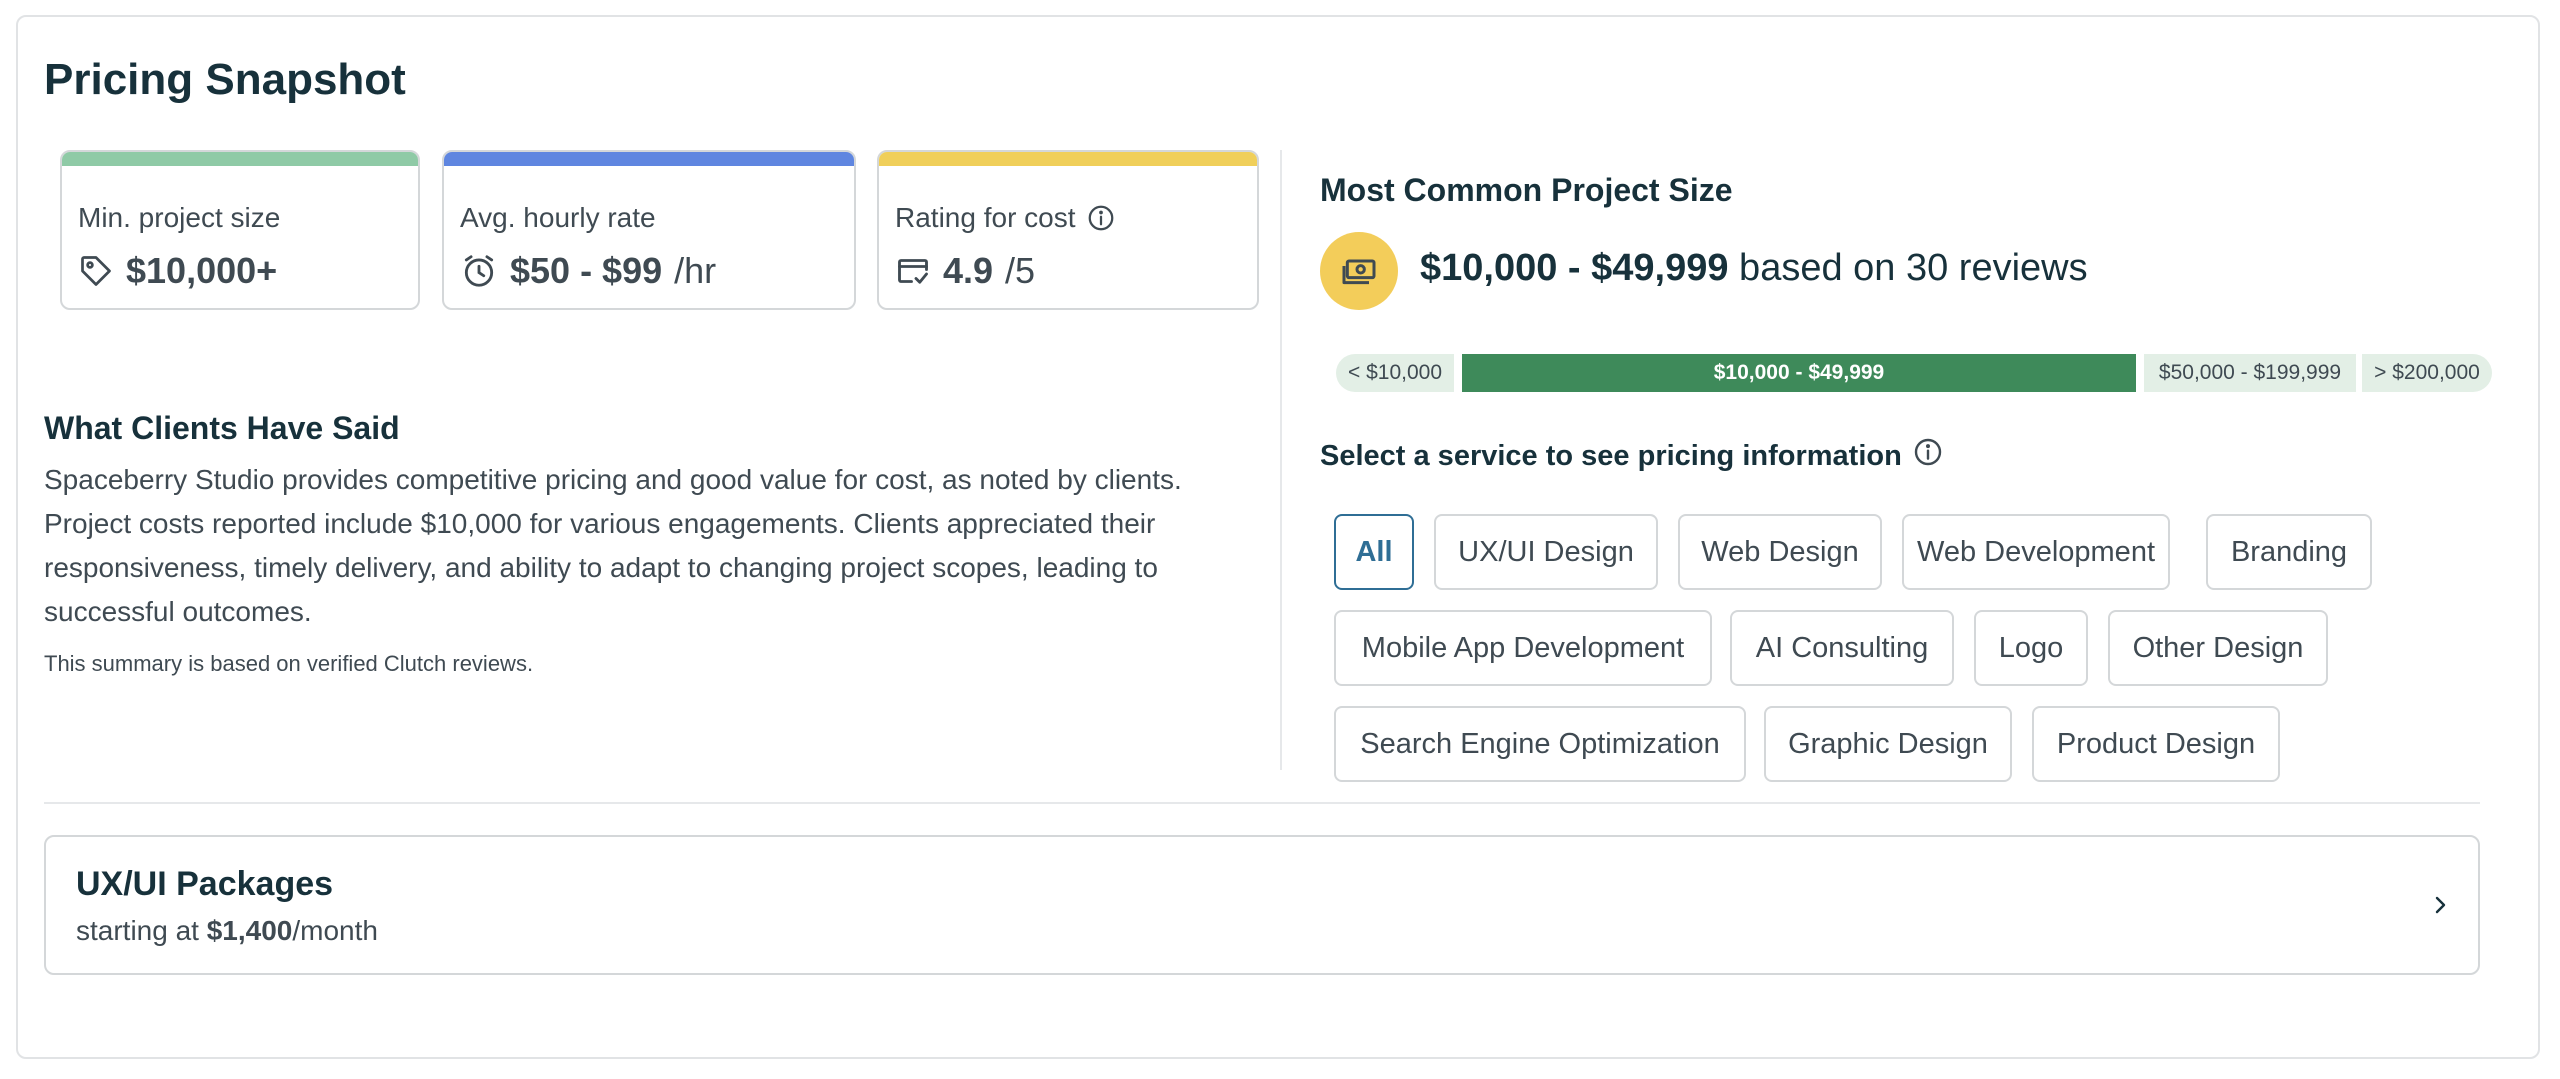 Image resolution: width=2560 pixels, height=1079 pixels. Describe the element at coordinates (1374, 552) in the screenshot. I see `service-chip-all: All` at that location.